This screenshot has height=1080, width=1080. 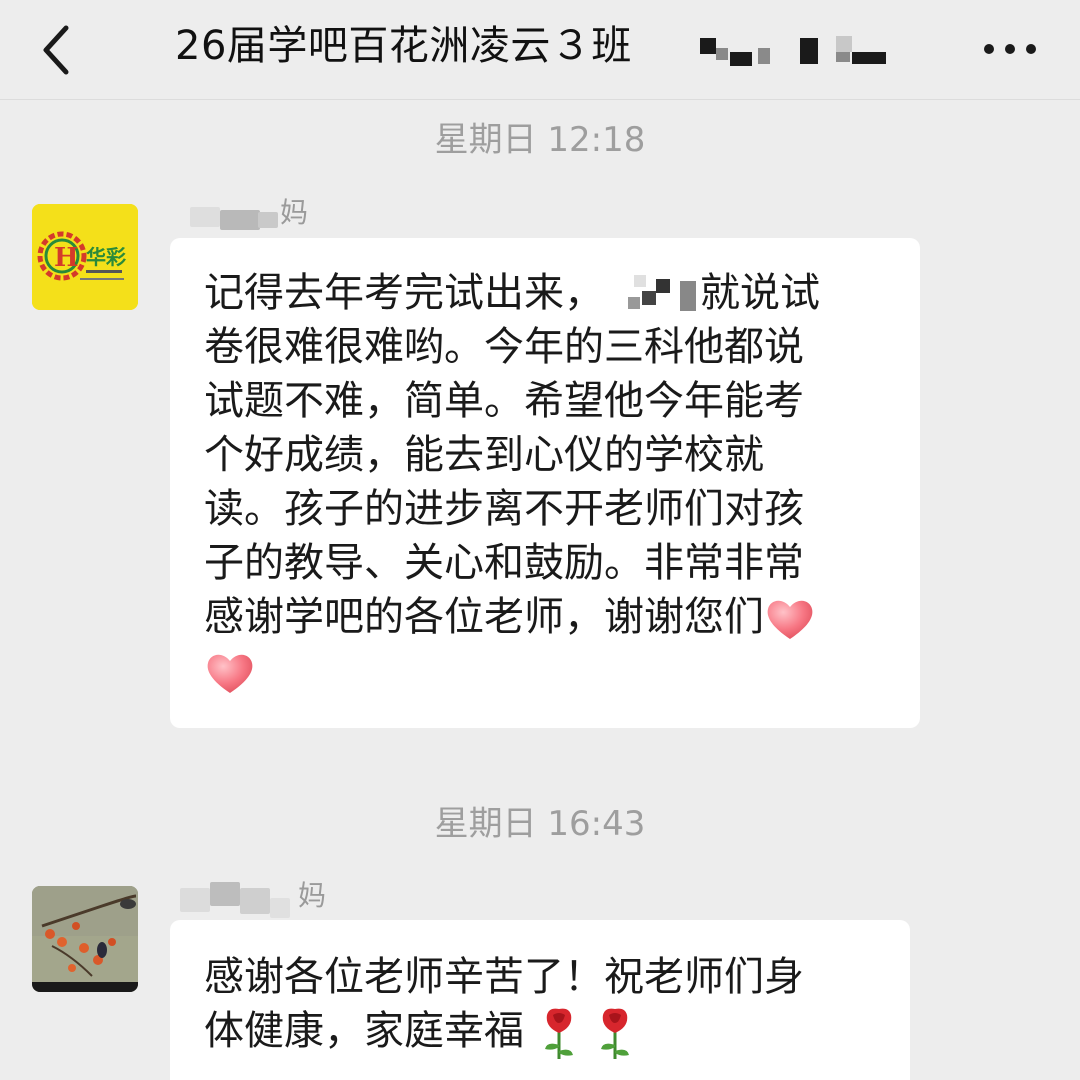 I want to click on message-text-line: 记得去年考完试出来，, so click(x=404, y=293).